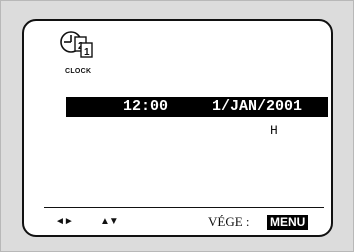  What do you see at coordinates (257, 106) in the screenshot?
I see `clock-date-value: 1/JAN/2001` at bounding box center [257, 106].